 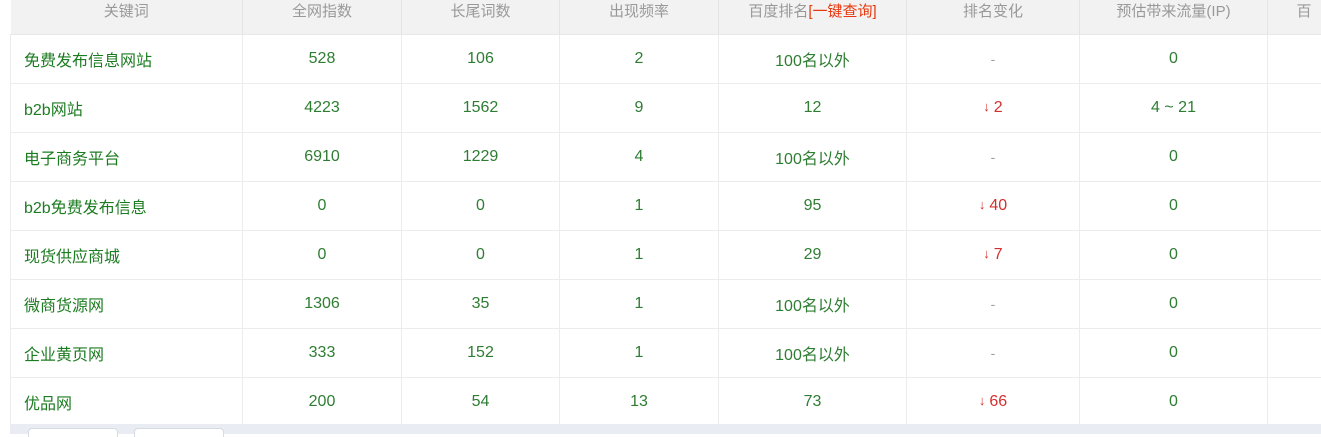 What do you see at coordinates (72, 159) in the screenshot?
I see `keyword-link: 电子商务平台` at bounding box center [72, 159].